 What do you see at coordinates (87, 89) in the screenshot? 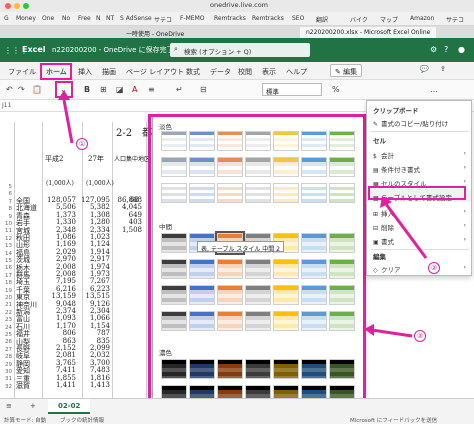
I see `bold-icon: B` at bounding box center [87, 89].